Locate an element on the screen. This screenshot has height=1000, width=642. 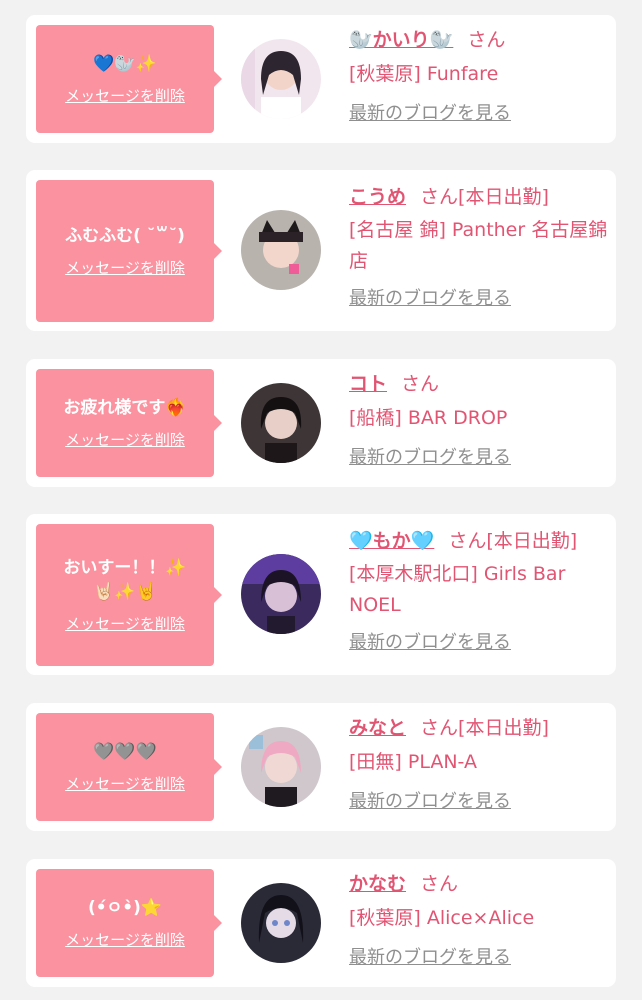
message-text: ふむふむ( ˘꒳˘) is located at coordinates (125, 236).